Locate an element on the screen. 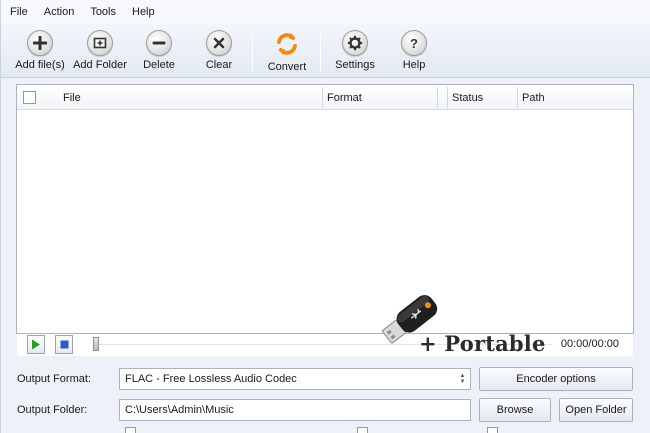 The height and width of the screenshot is (433, 650). stop-button is located at coordinates (64, 344).